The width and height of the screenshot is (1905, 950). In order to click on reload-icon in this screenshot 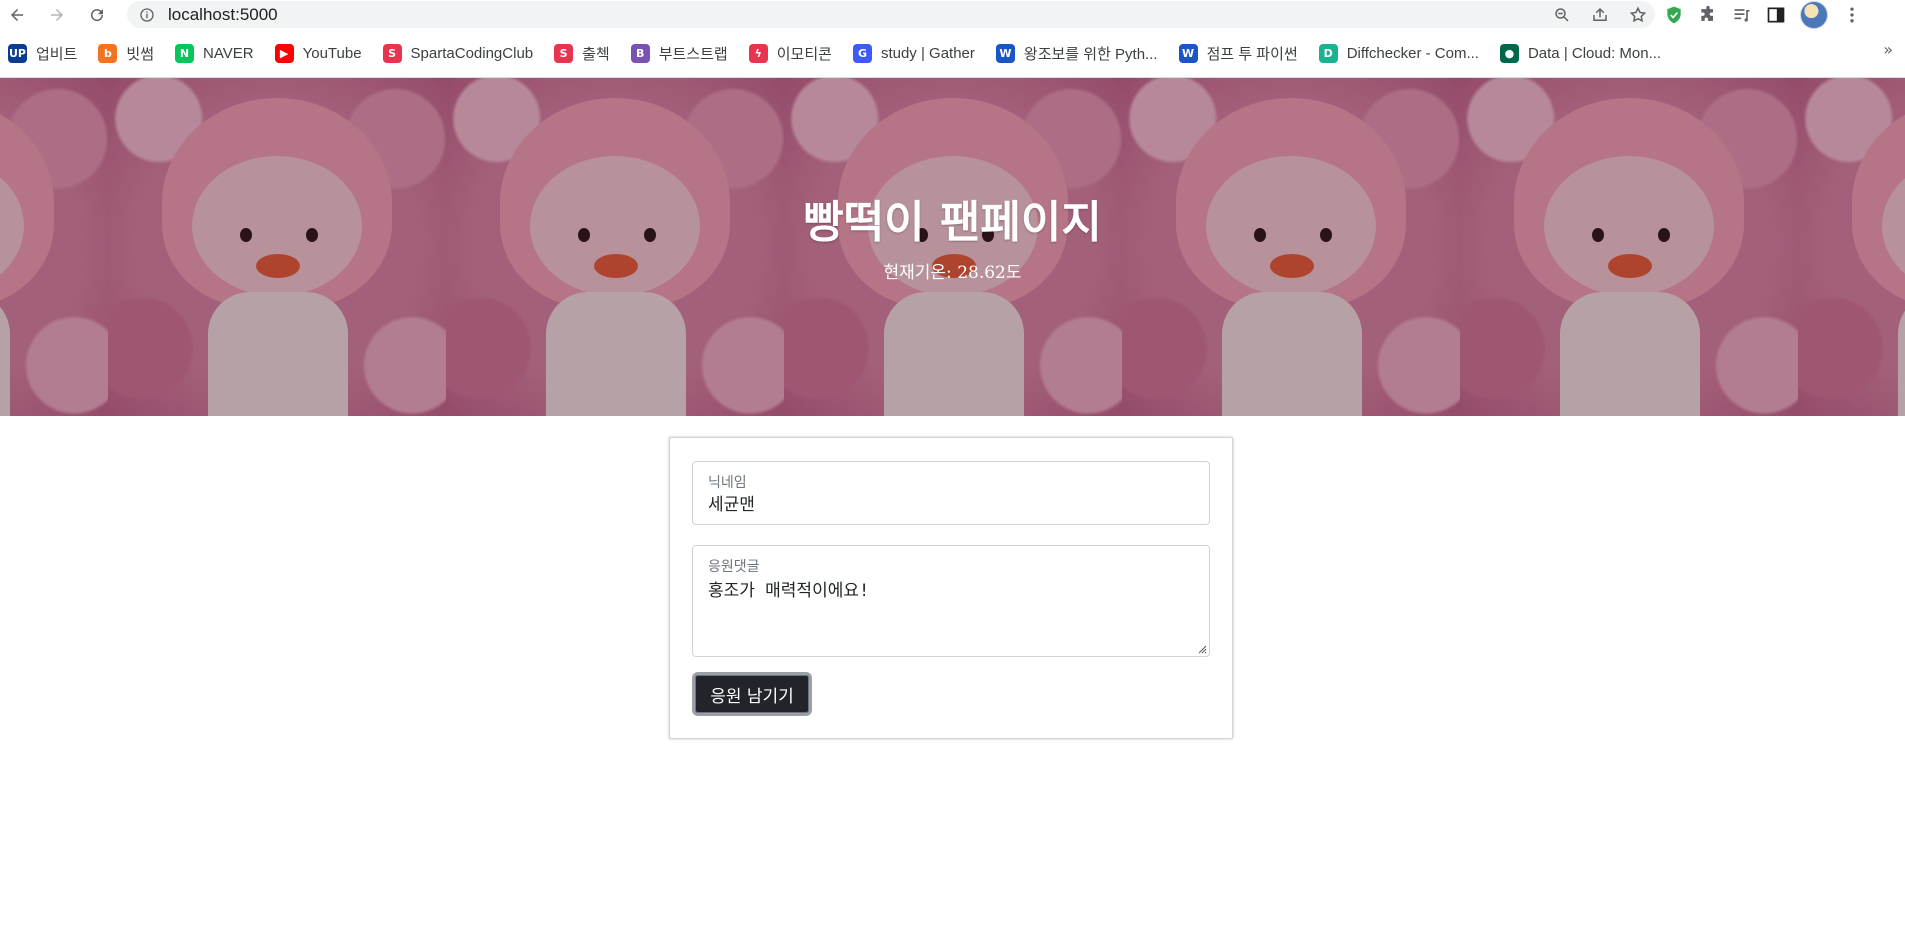, I will do `click(97, 15)`.